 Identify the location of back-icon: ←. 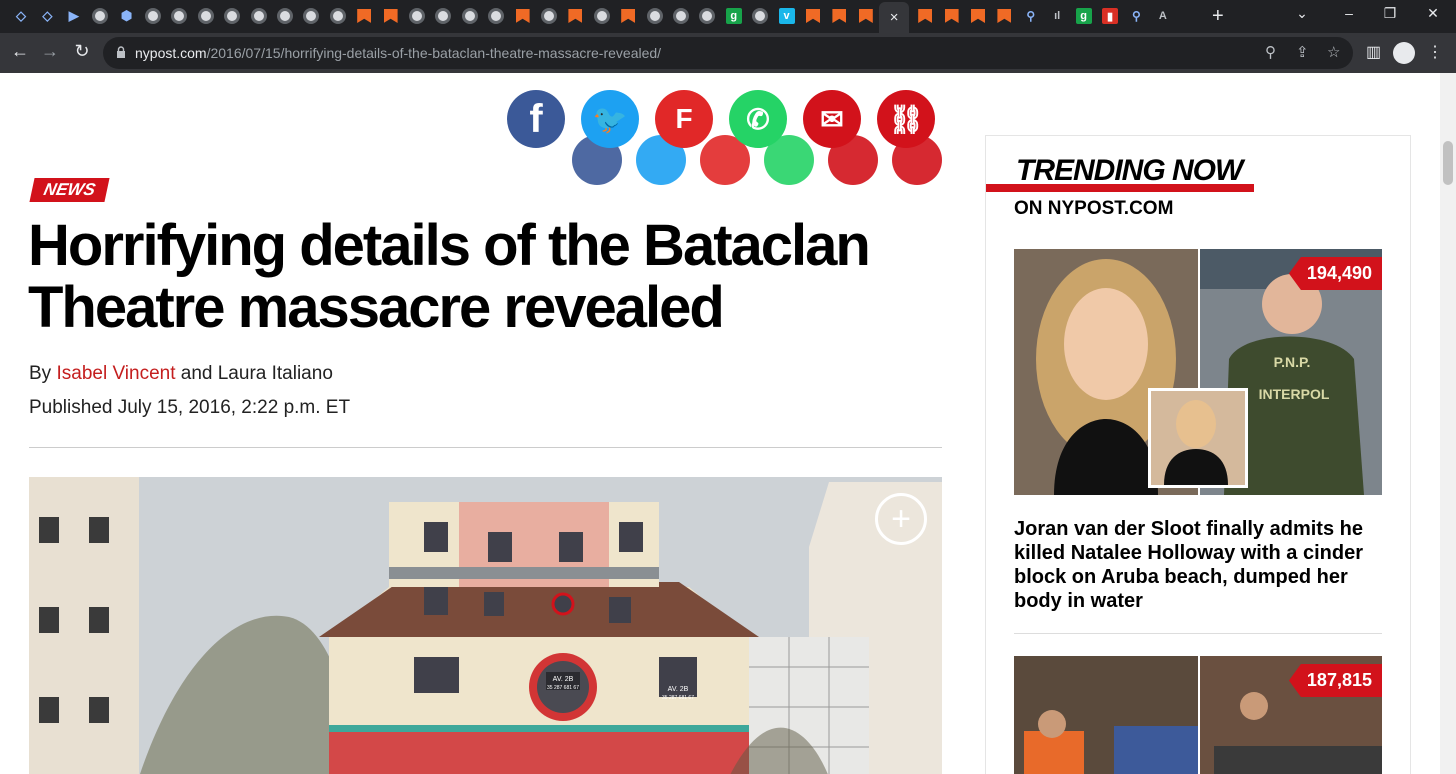
(20, 51).